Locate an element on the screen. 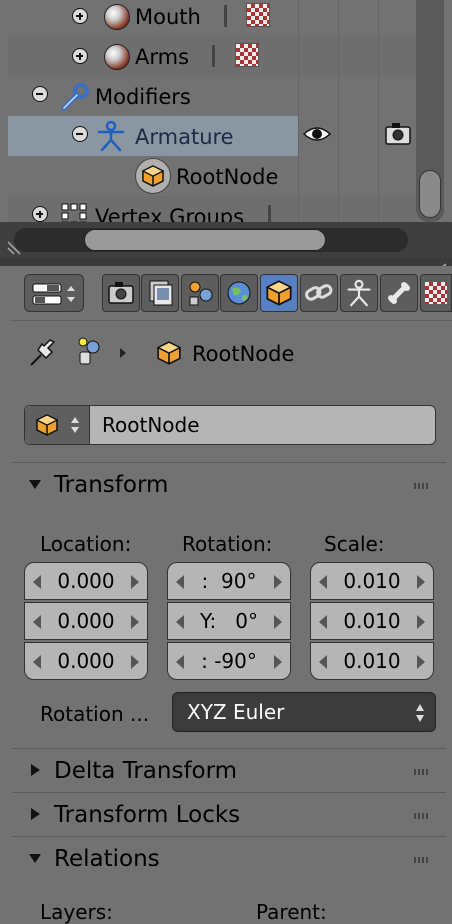  panel-header-transform: Transform is located at coordinates (229, 484).